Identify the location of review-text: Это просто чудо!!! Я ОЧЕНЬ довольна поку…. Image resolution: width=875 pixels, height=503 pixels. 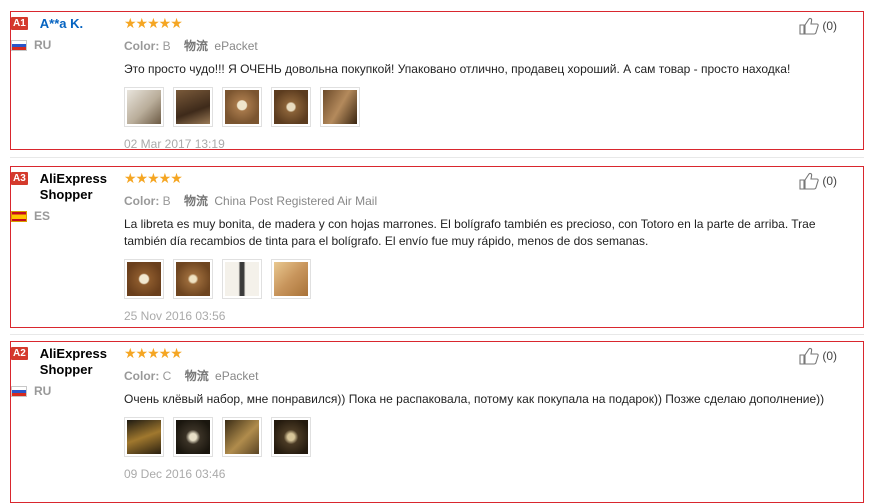
(457, 69).